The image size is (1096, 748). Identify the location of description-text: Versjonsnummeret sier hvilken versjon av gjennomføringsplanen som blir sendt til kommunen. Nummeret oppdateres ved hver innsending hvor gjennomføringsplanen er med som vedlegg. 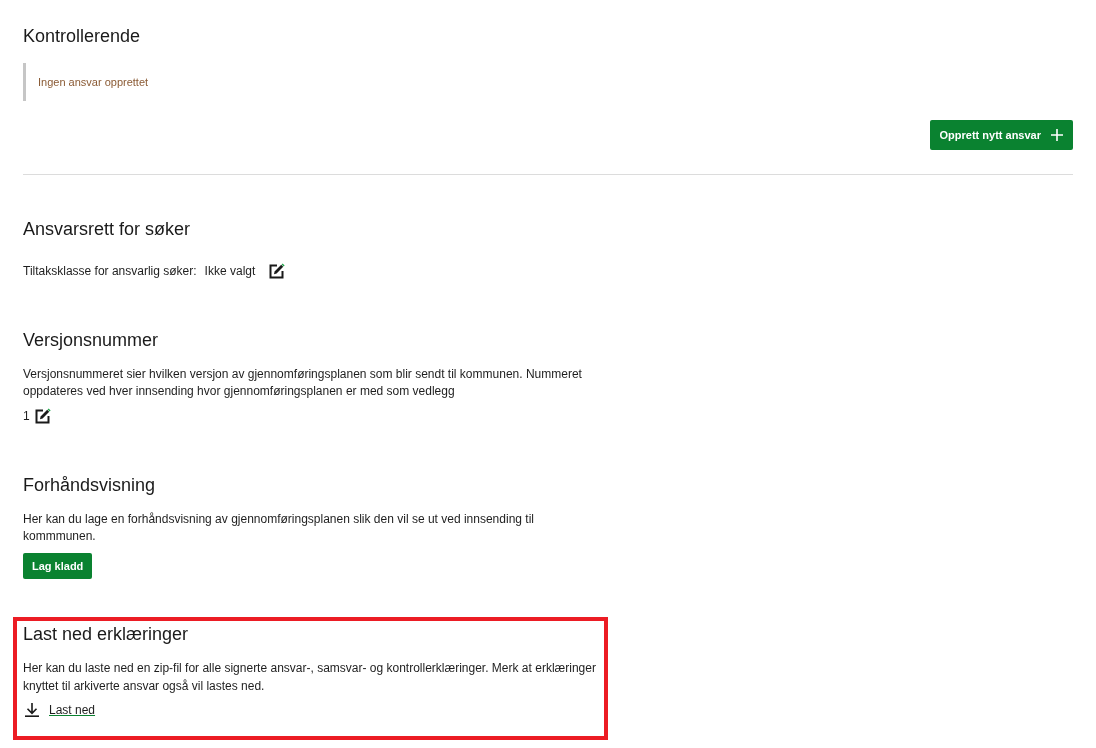
(303, 383).